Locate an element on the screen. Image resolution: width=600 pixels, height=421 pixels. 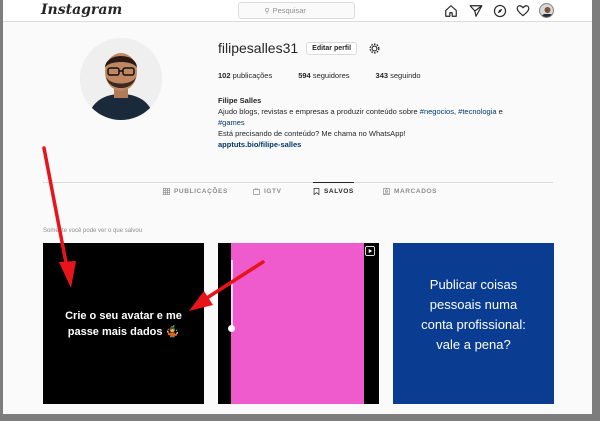
gear-icon is located at coordinates (374, 48).